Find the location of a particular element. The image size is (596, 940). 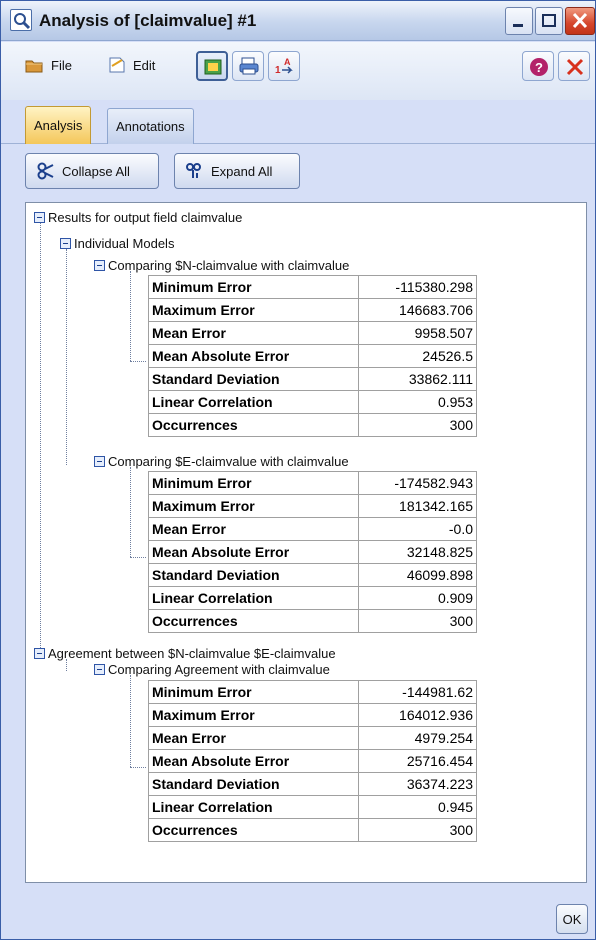

stat-value: 33862.111 is located at coordinates (417, 379).